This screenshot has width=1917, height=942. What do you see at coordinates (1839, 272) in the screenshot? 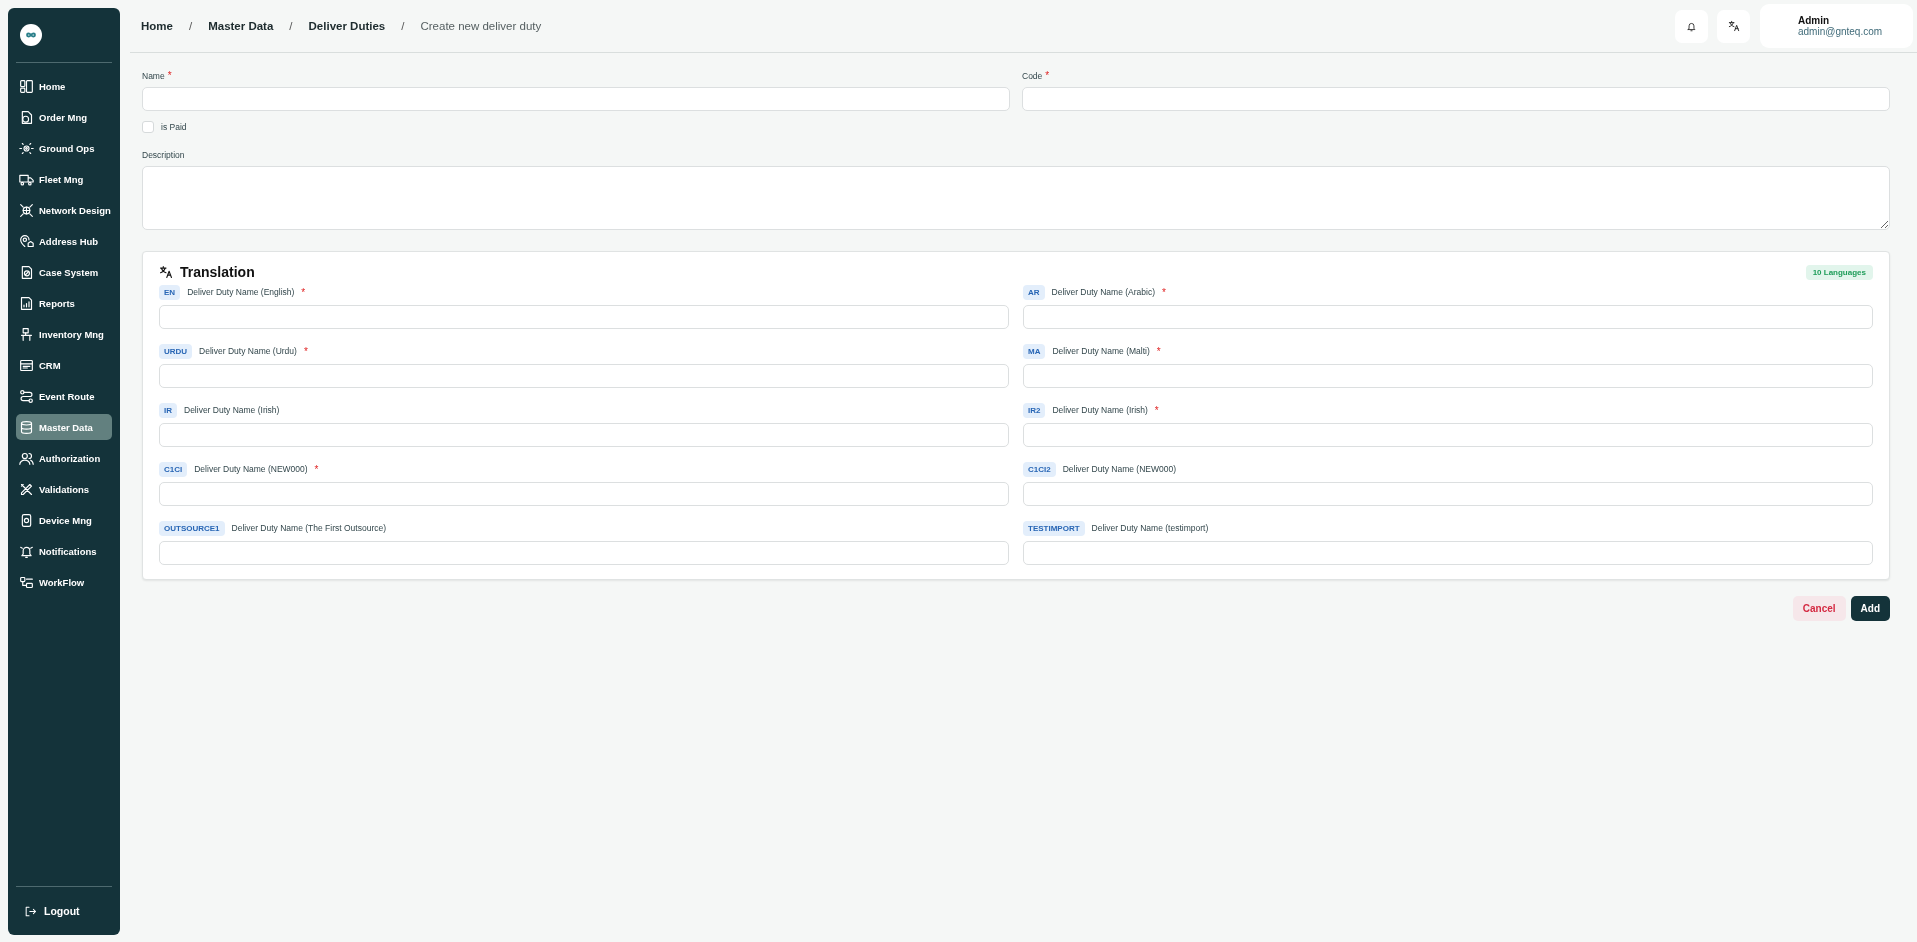
I see `languages-badge: 10 Languages` at bounding box center [1839, 272].